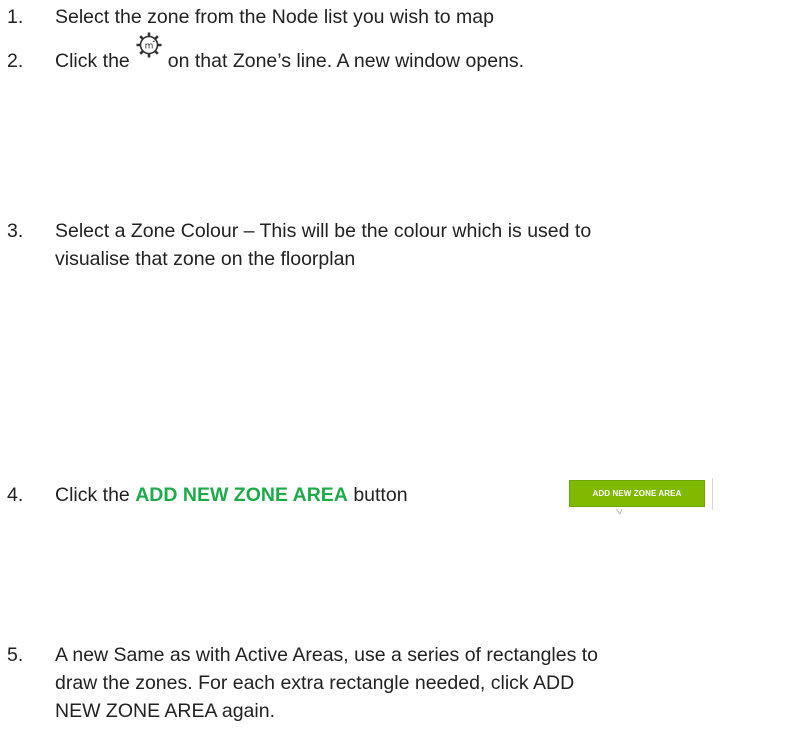  Describe the element at coordinates (205, 259) in the screenshot. I see `step-text-continued: visualise that zone on the floorplan` at that location.